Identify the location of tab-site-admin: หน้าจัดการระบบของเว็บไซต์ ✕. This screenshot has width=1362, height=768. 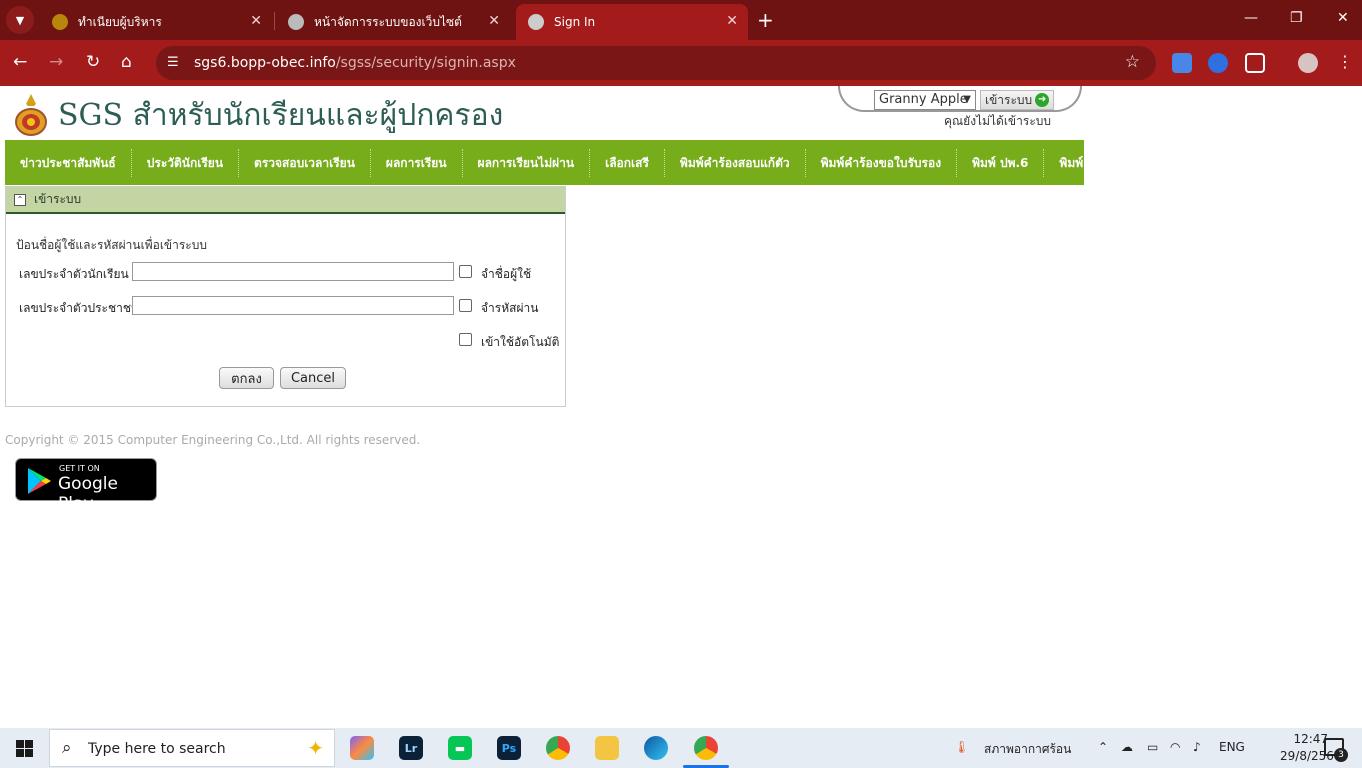
(393, 22).